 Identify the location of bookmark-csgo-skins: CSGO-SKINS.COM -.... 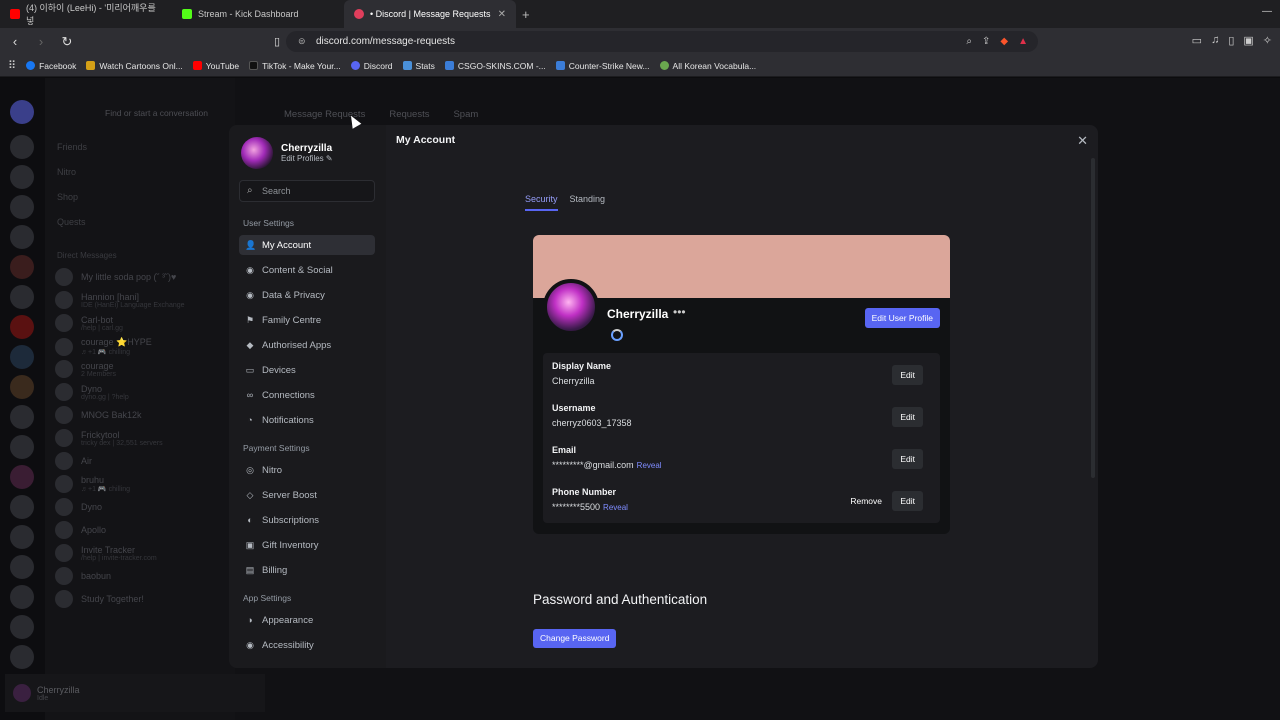
(495, 66).